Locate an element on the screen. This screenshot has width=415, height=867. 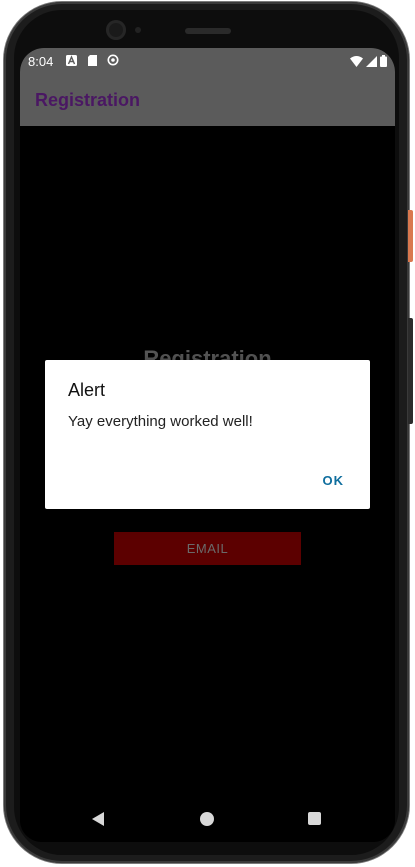
a-badge-icon is located at coordinates (71, 60).